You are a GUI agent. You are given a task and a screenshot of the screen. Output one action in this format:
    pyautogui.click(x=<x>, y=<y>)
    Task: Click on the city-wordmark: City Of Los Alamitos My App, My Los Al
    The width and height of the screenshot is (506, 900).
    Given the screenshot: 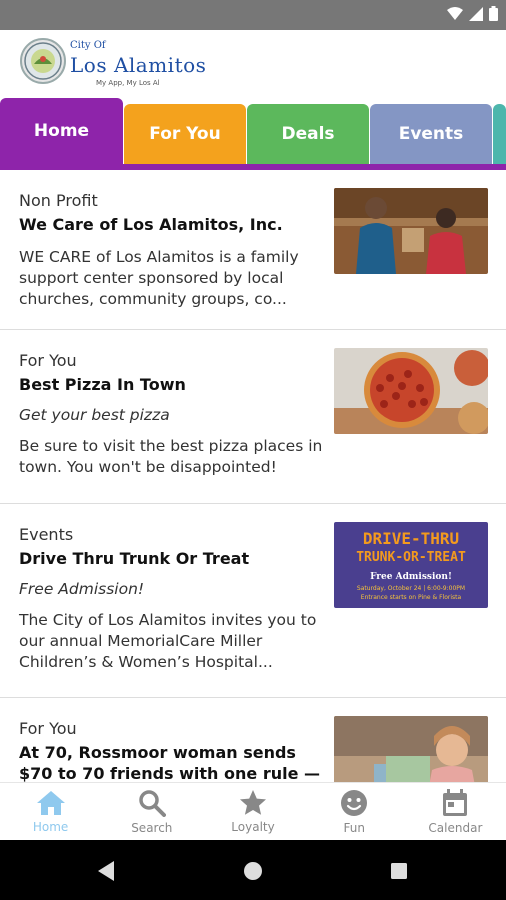 What is the action you would take?
    pyautogui.click(x=138, y=63)
    